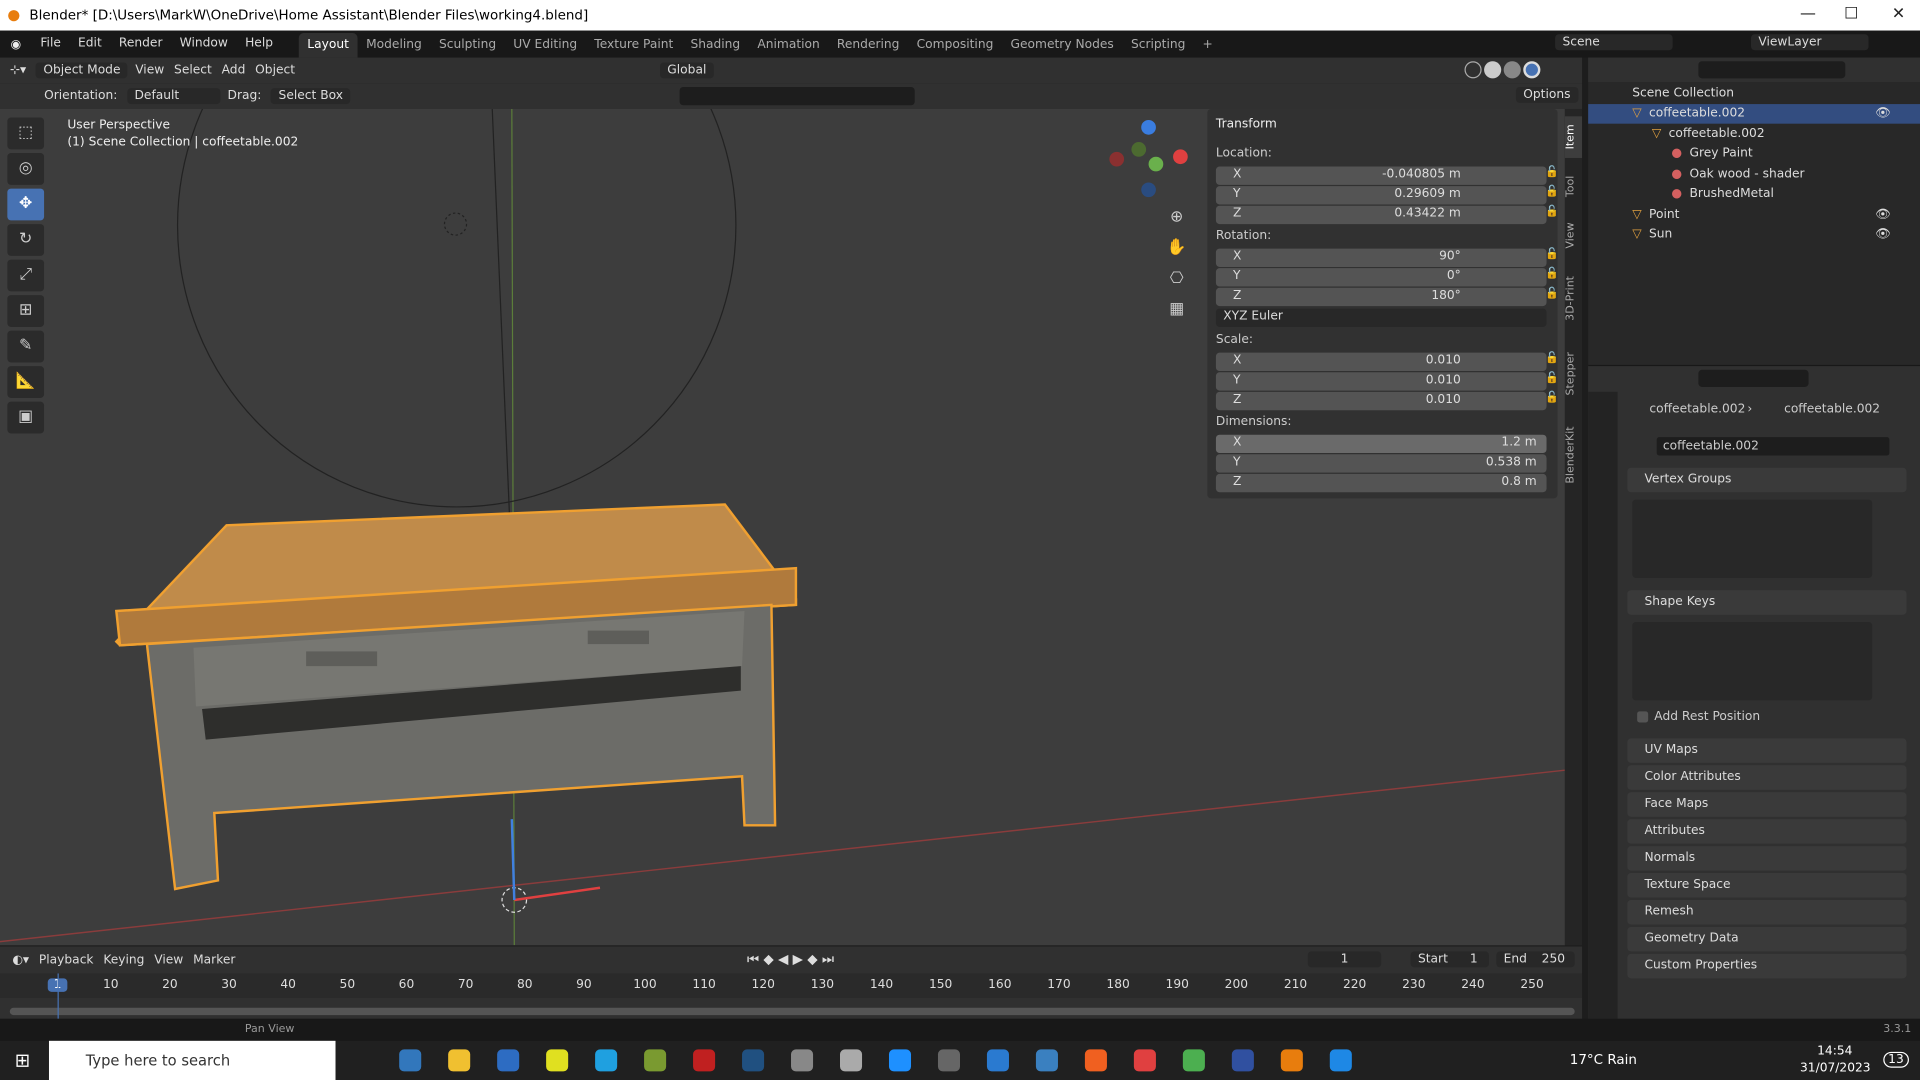  What do you see at coordinates (22, 1060) in the screenshot?
I see `windows-start-icon: ⊞` at bounding box center [22, 1060].